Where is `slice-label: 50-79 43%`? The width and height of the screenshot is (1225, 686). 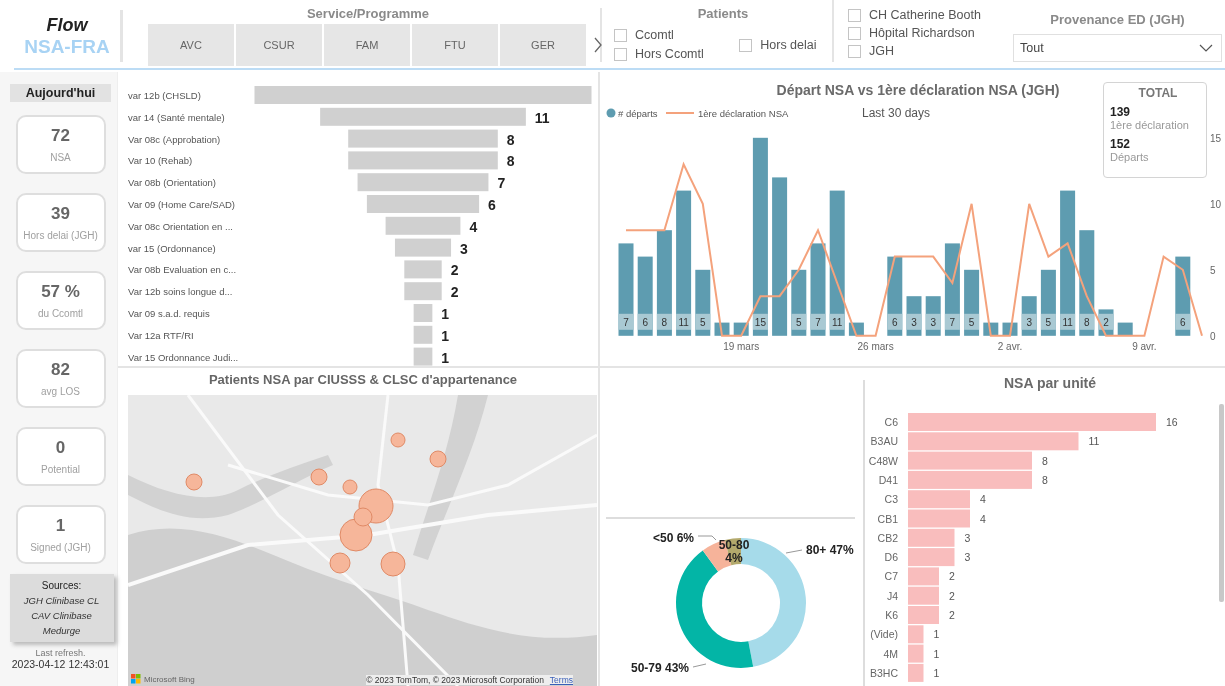
slice-label: 50-79 43% is located at coordinates (659, 668).